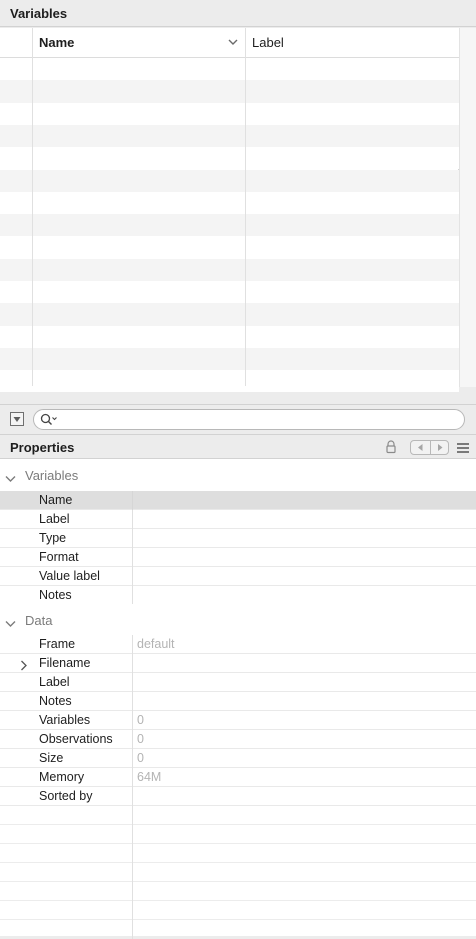 The height and width of the screenshot is (939, 476). I want to click on filter-icon, so click(17, 419).